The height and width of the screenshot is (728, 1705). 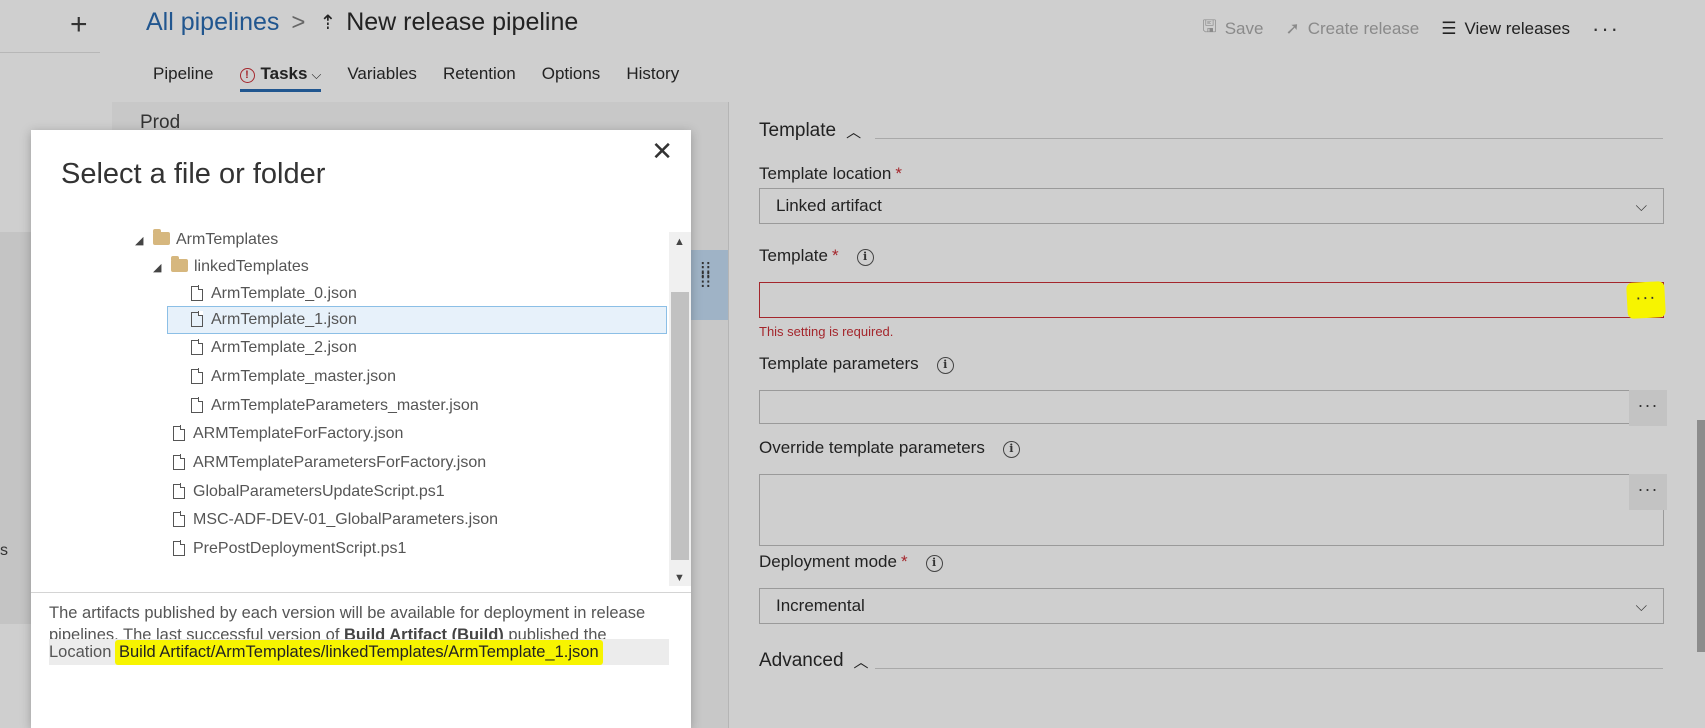 I want to click on template-error-message: This setting is required., so click(x=826, y=331).